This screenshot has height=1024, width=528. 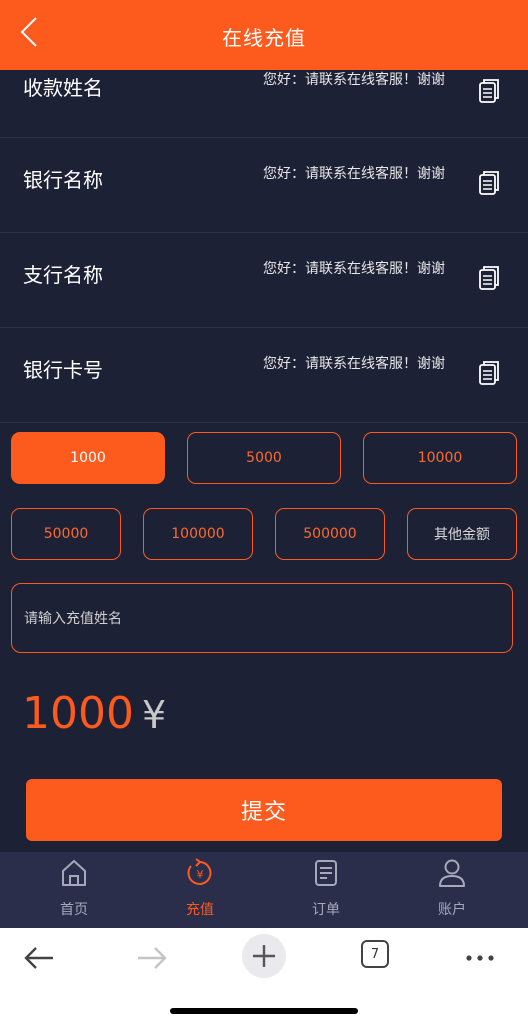 What do you see at coordinates (74, 873) in the screenshot?
I see `home-icon` at bounding box center [74, 873].